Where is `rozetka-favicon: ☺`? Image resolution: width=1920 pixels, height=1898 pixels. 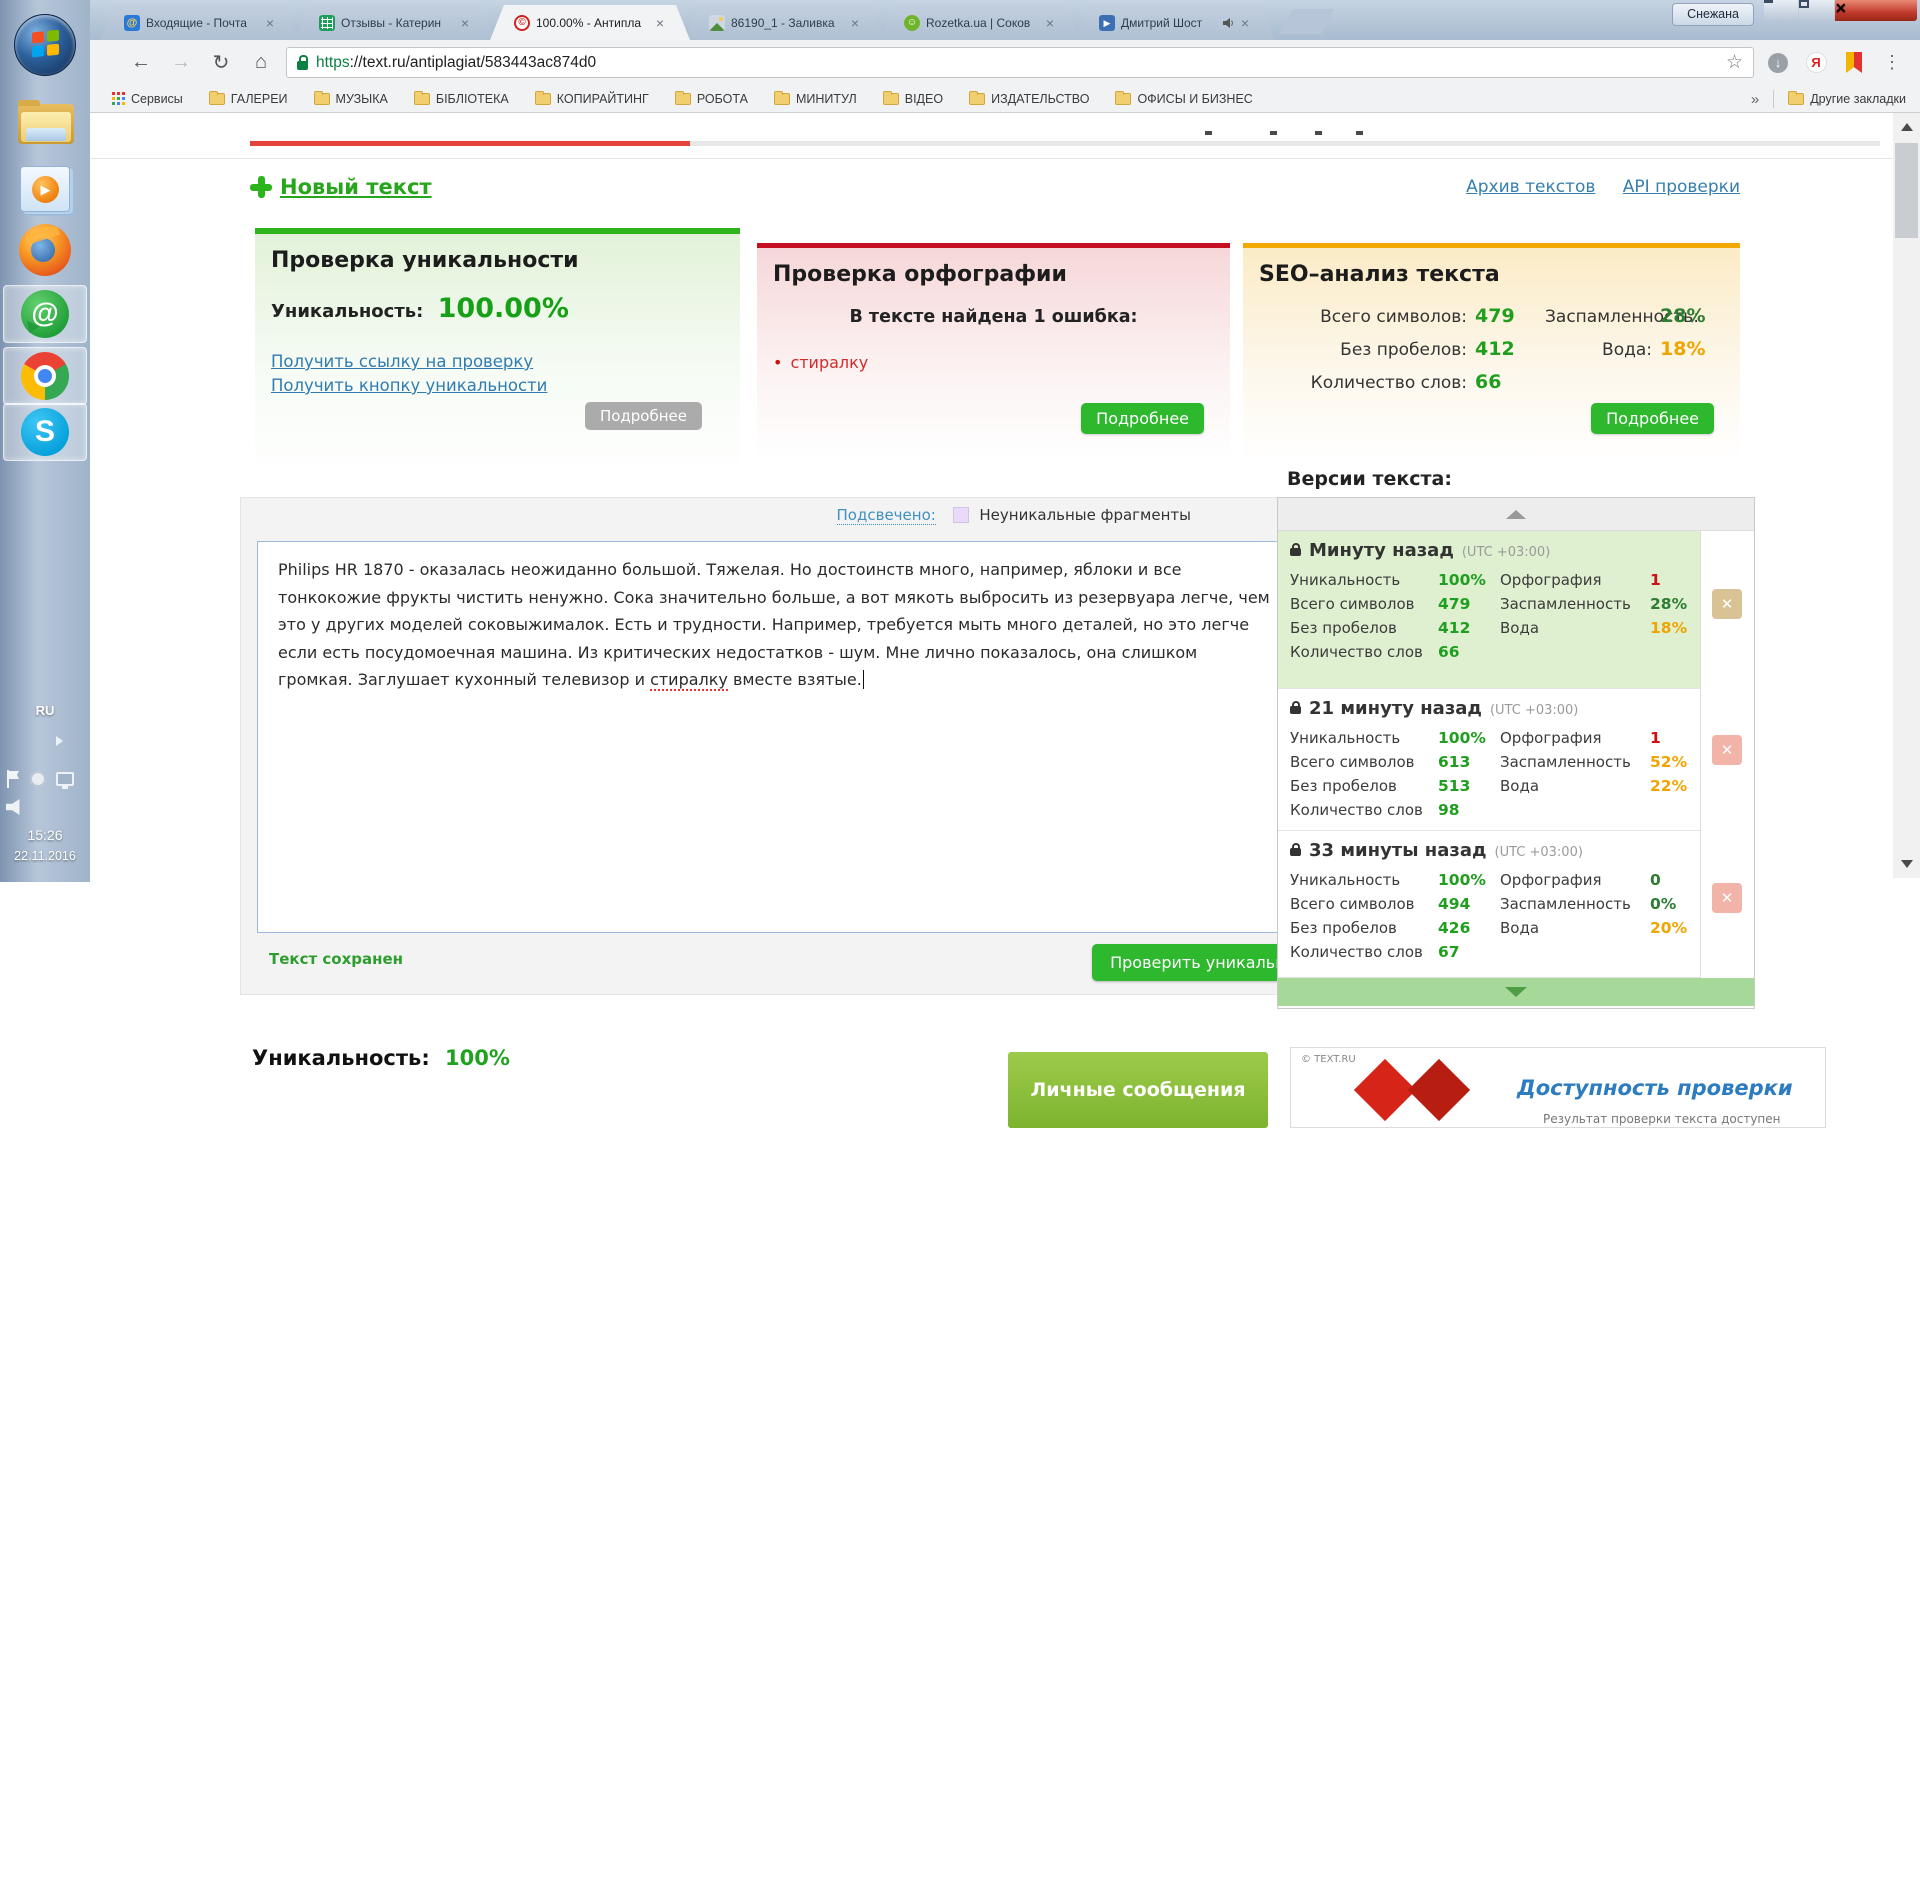
rozetka-favicon: ☺ is located at coordinates (912, 22).